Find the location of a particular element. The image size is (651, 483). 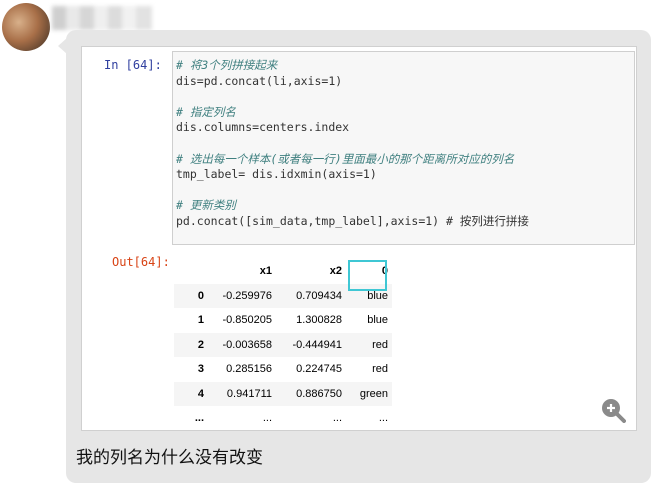

highlight-box is located at coordinates (367, 275).